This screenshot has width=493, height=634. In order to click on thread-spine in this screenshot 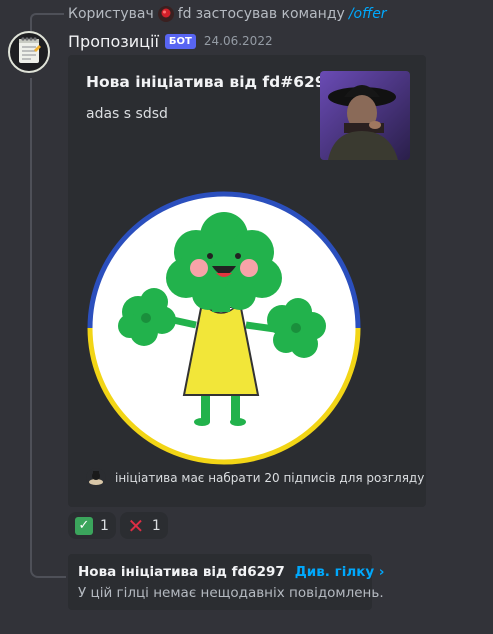, I will do `click(48, 328)`.